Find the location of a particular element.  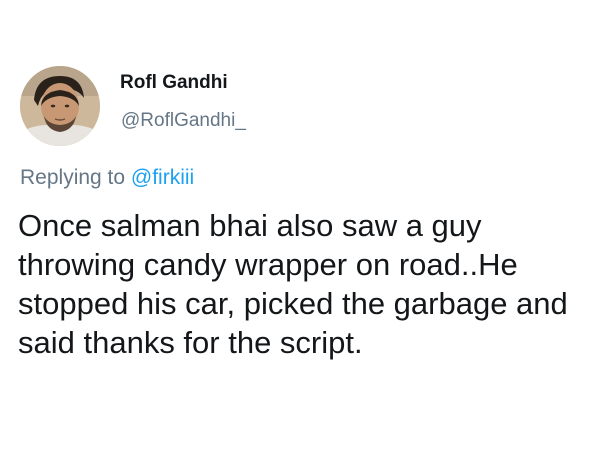

author-handle: @RoflGandhi_ is located at coordinates (183, 121).